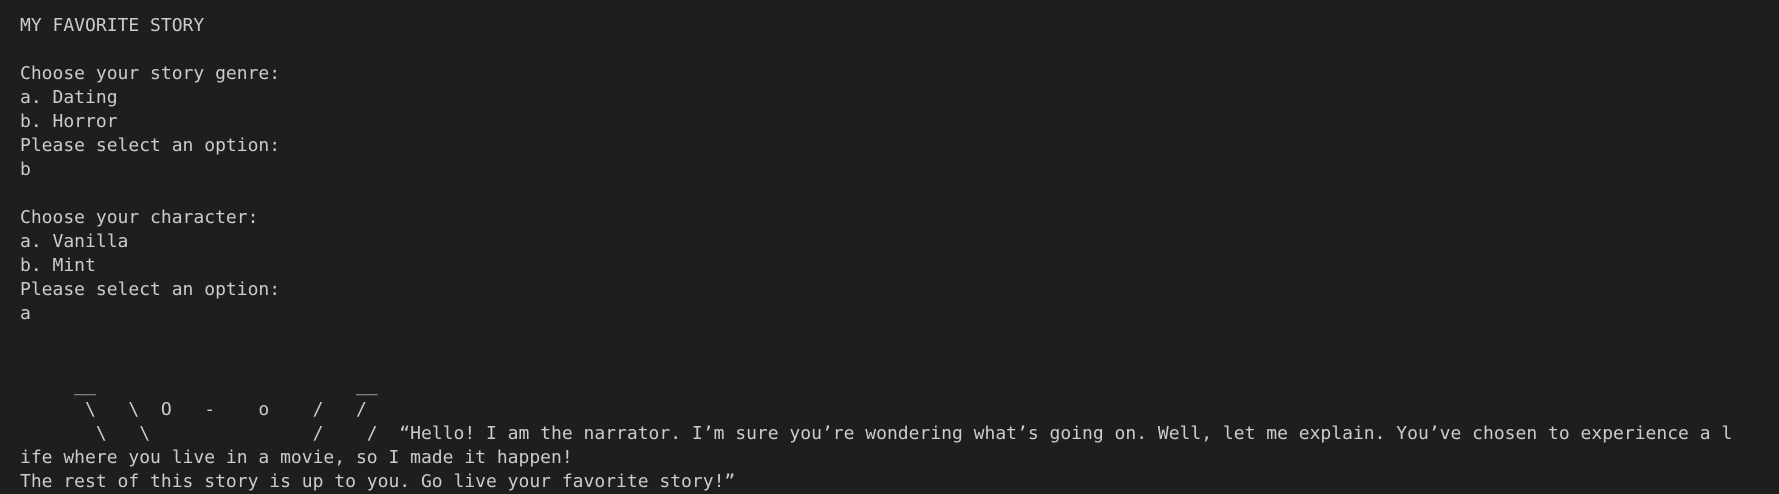 This screenshot has height=494, width=1779. I want to click on character-prompt: Choose your character:, so click(139, 217).